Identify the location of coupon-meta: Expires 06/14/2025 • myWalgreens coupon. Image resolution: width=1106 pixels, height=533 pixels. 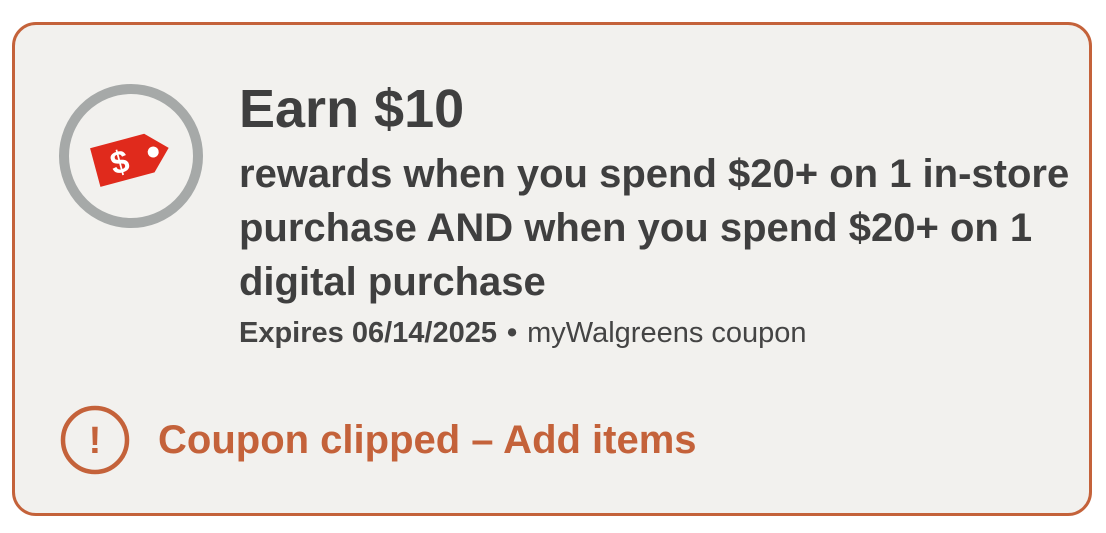
(523, 333).